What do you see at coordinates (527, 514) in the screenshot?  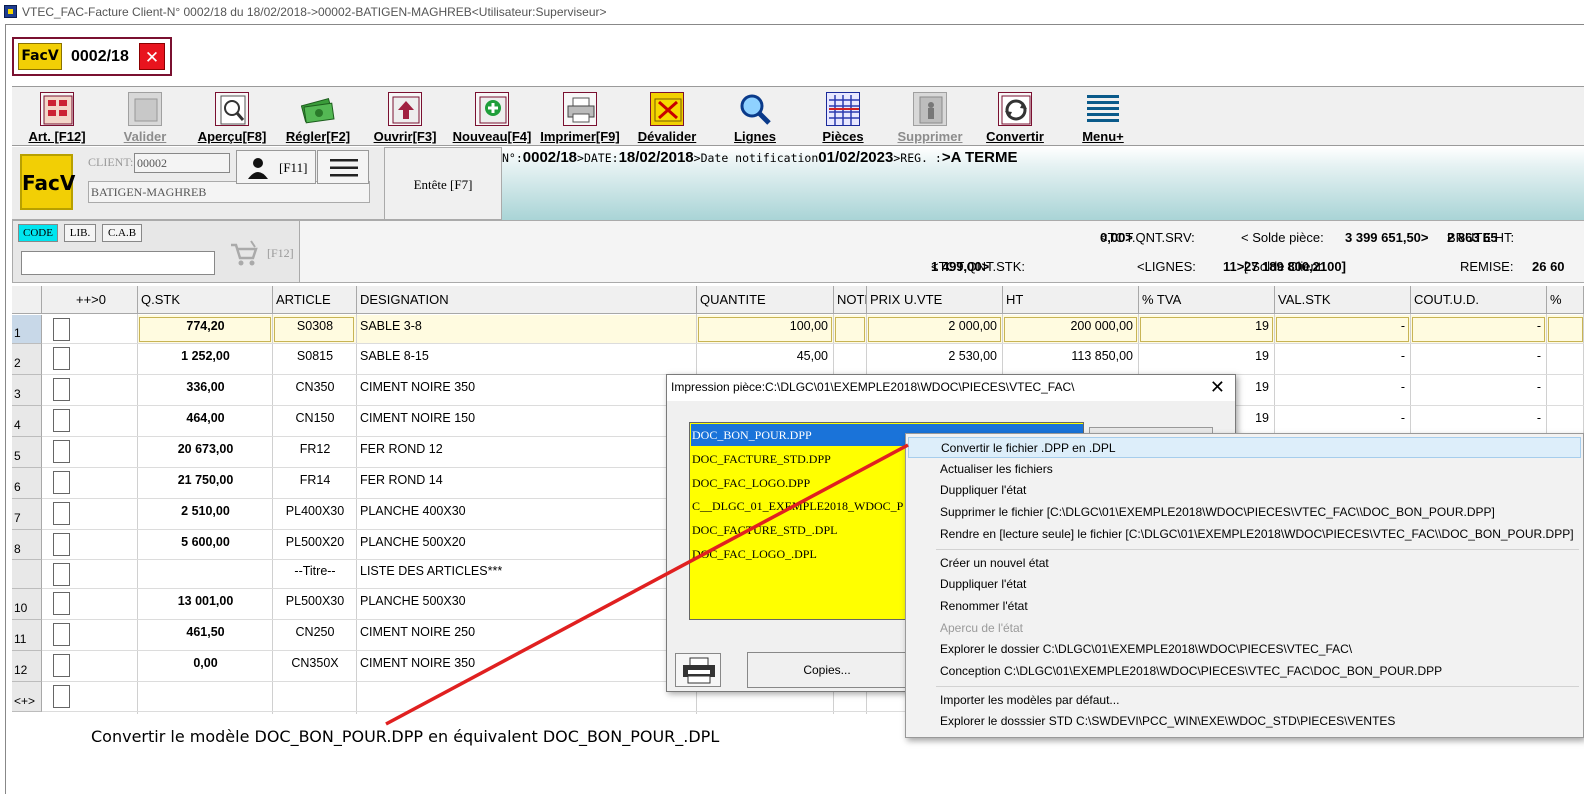 I see `table-cell-designation: PLANCHE 400X30` at bounding box center [527, 514].